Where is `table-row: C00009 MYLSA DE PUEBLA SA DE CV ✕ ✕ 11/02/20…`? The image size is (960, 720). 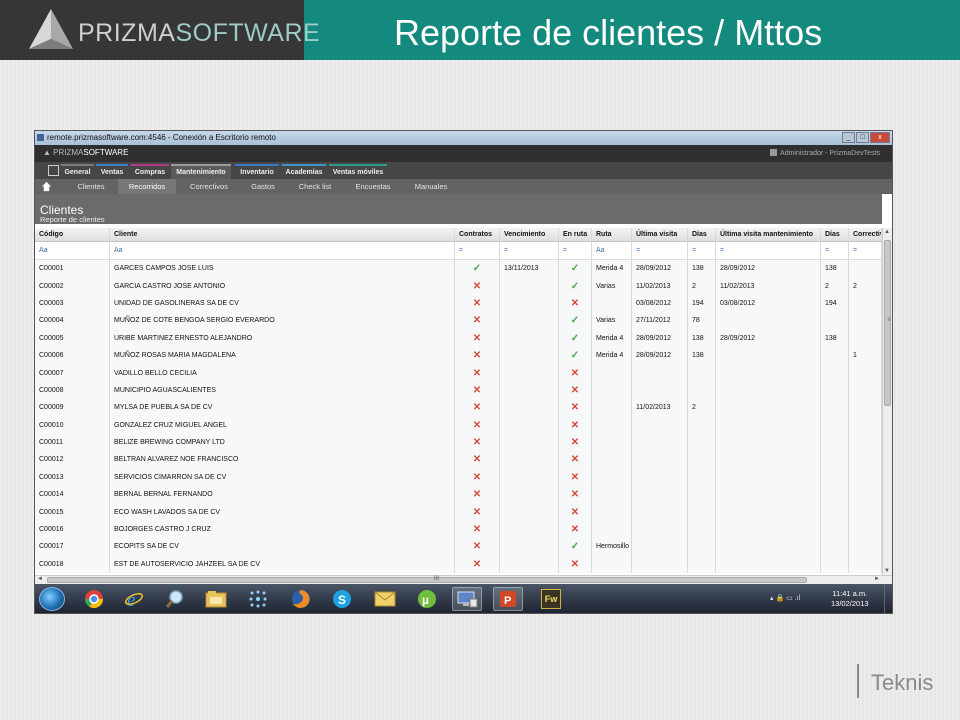 table-row: C00009 MYLSA DE PUEBLA SA DE CV ✕ ✕ 11/02/20… is located at coordinates (458, 408).